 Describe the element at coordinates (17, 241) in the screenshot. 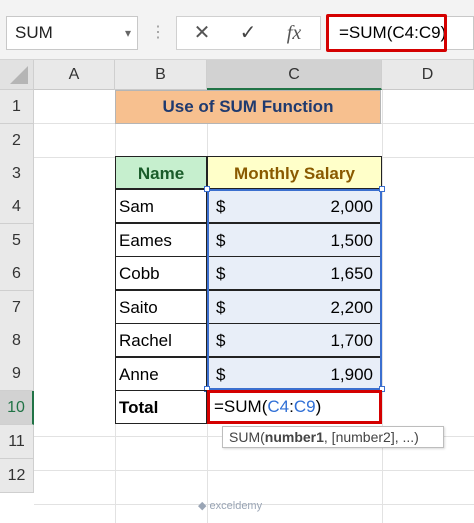

I see `row-header: 5` at that location.